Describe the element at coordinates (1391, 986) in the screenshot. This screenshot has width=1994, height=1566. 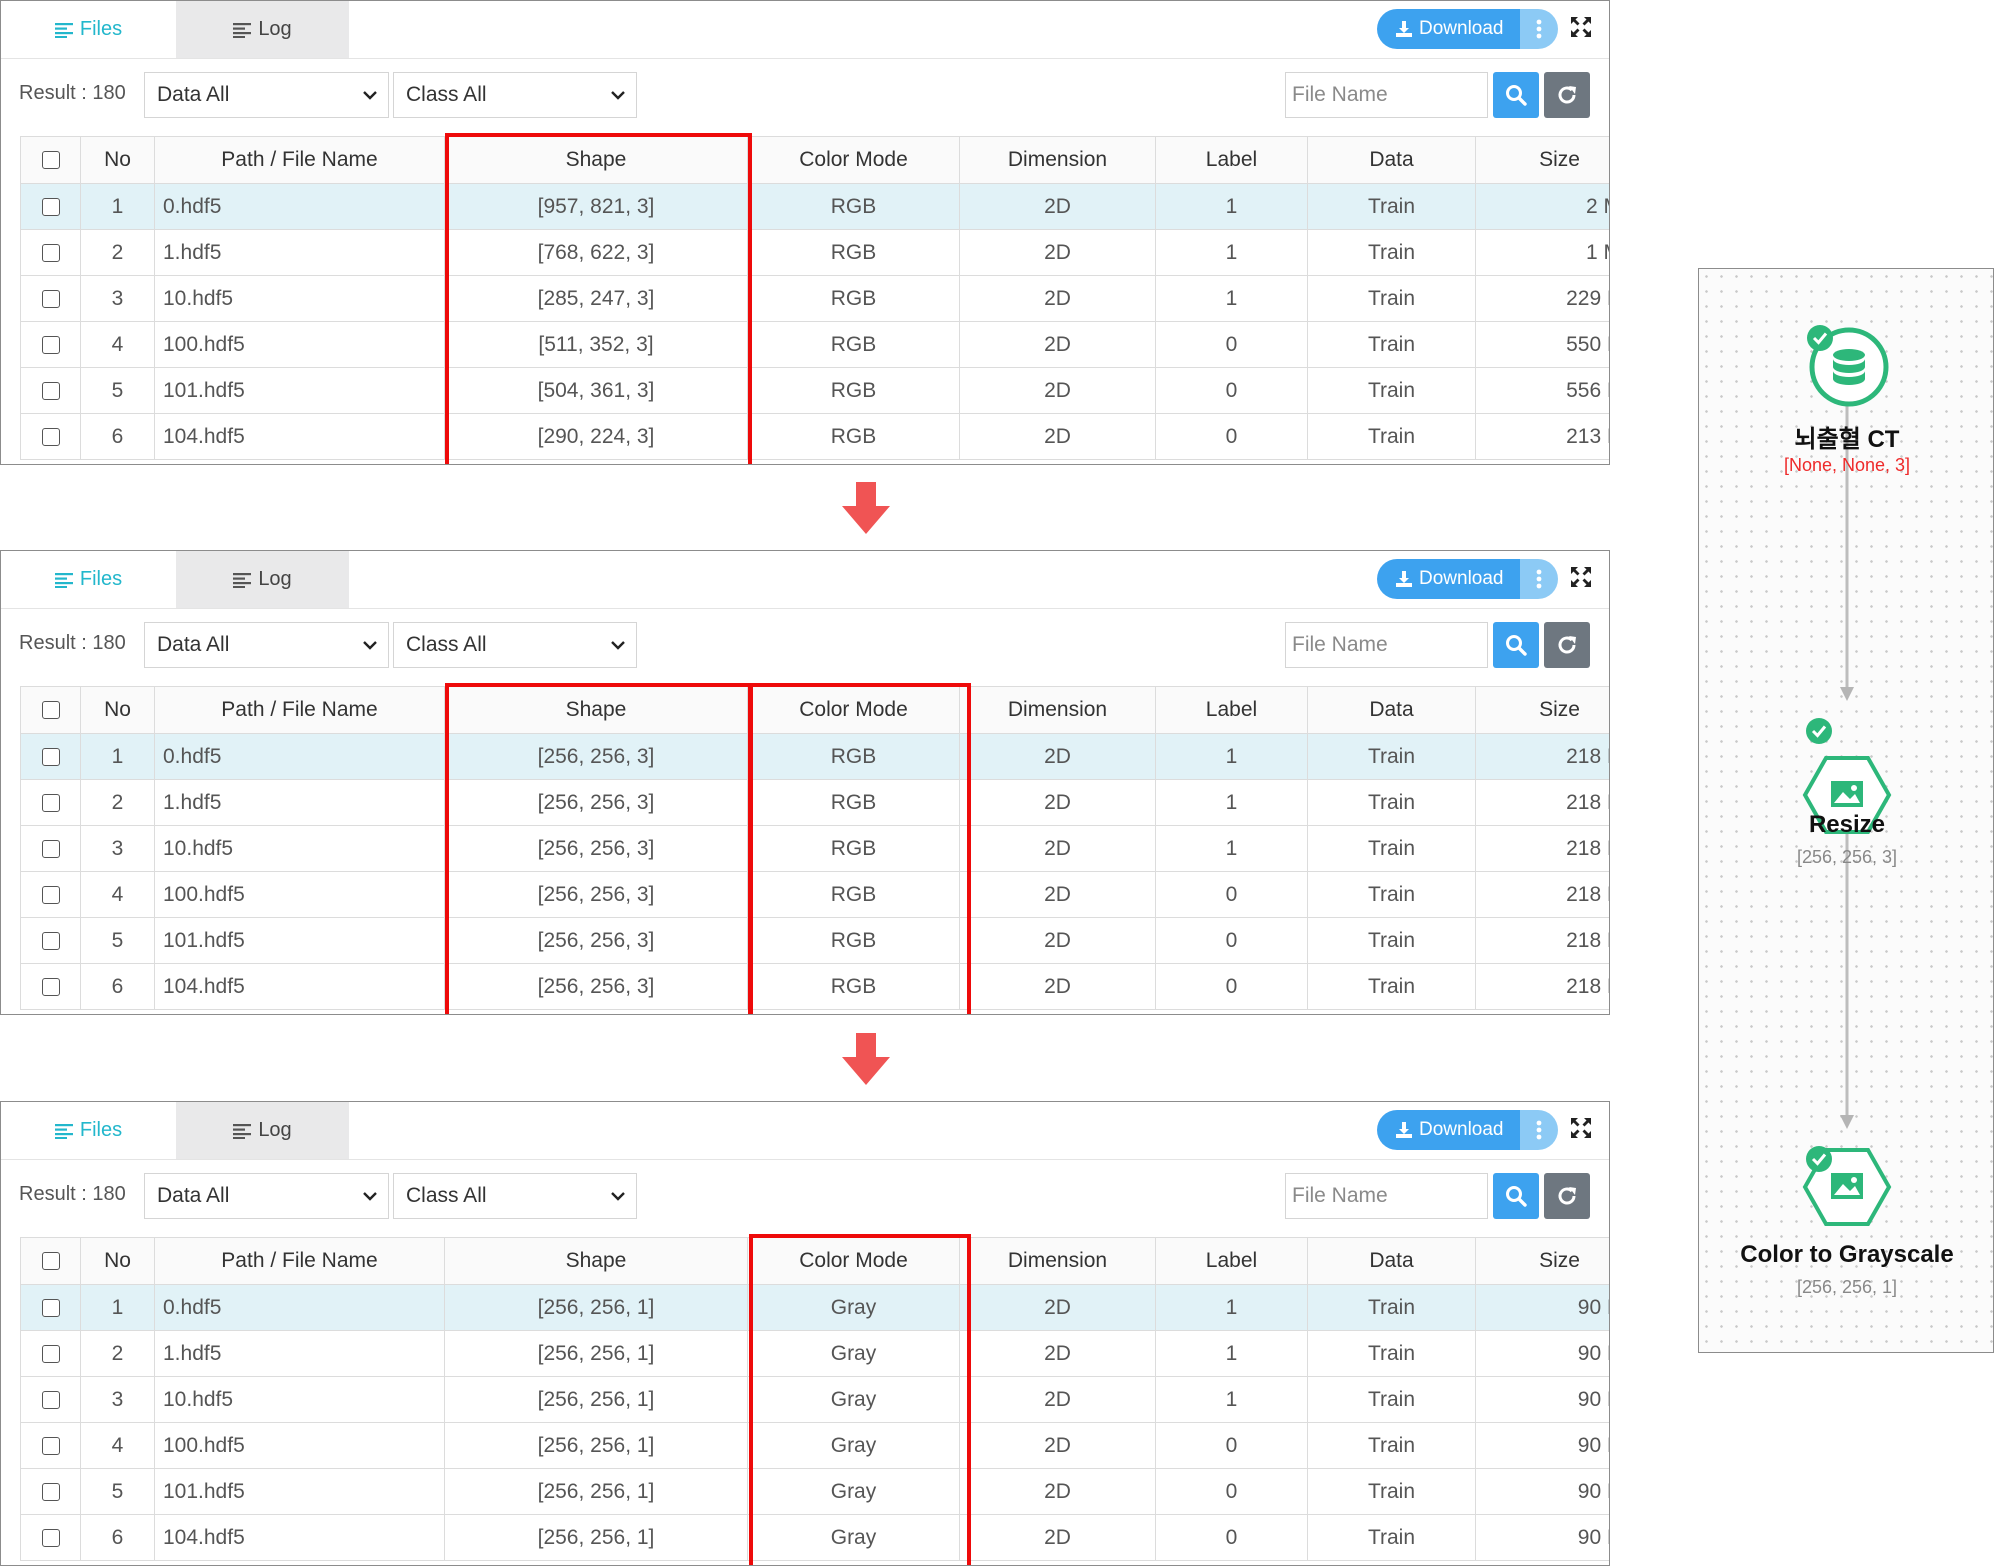
I see `table-cell: Train` at that location.